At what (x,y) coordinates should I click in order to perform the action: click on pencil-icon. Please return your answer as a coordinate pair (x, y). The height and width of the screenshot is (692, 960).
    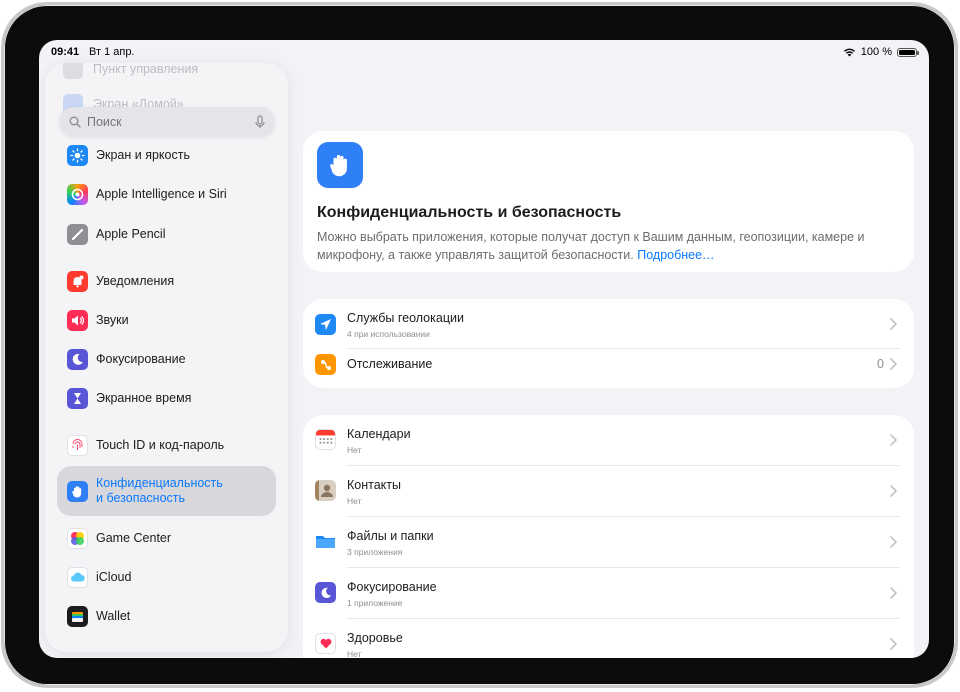
    Looking at the image, I should click on (77, 234).